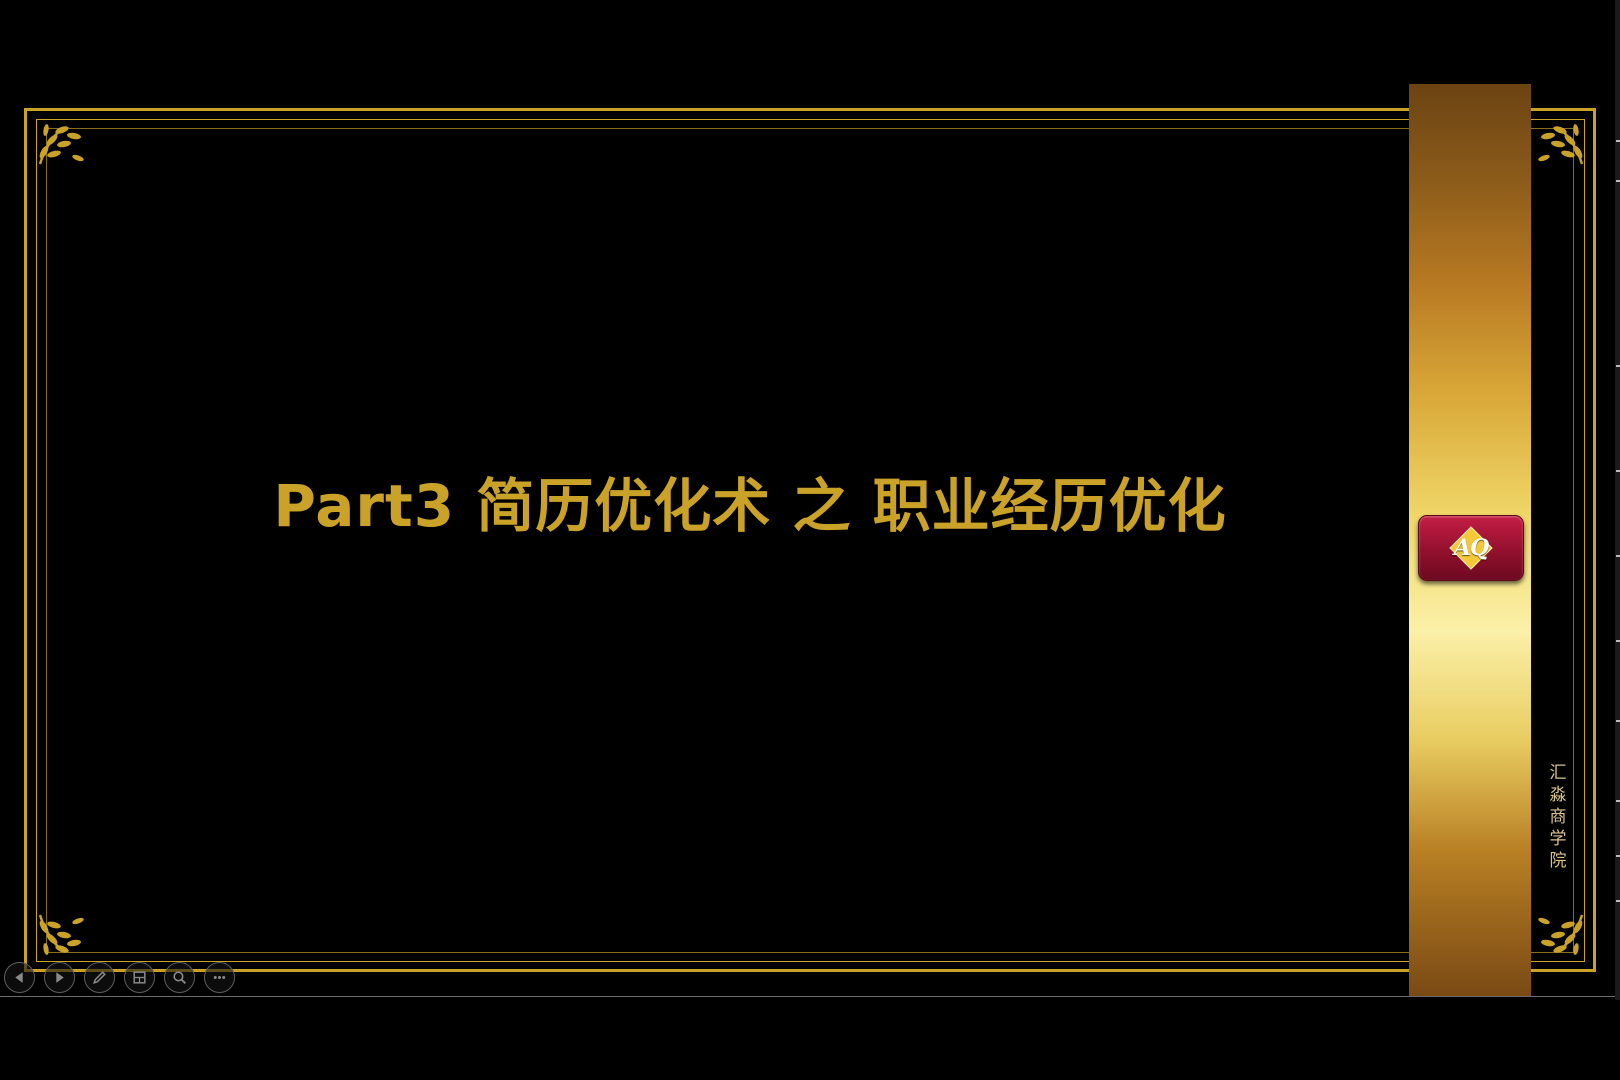  I want to click on next-slide-button, so click(59, 977).